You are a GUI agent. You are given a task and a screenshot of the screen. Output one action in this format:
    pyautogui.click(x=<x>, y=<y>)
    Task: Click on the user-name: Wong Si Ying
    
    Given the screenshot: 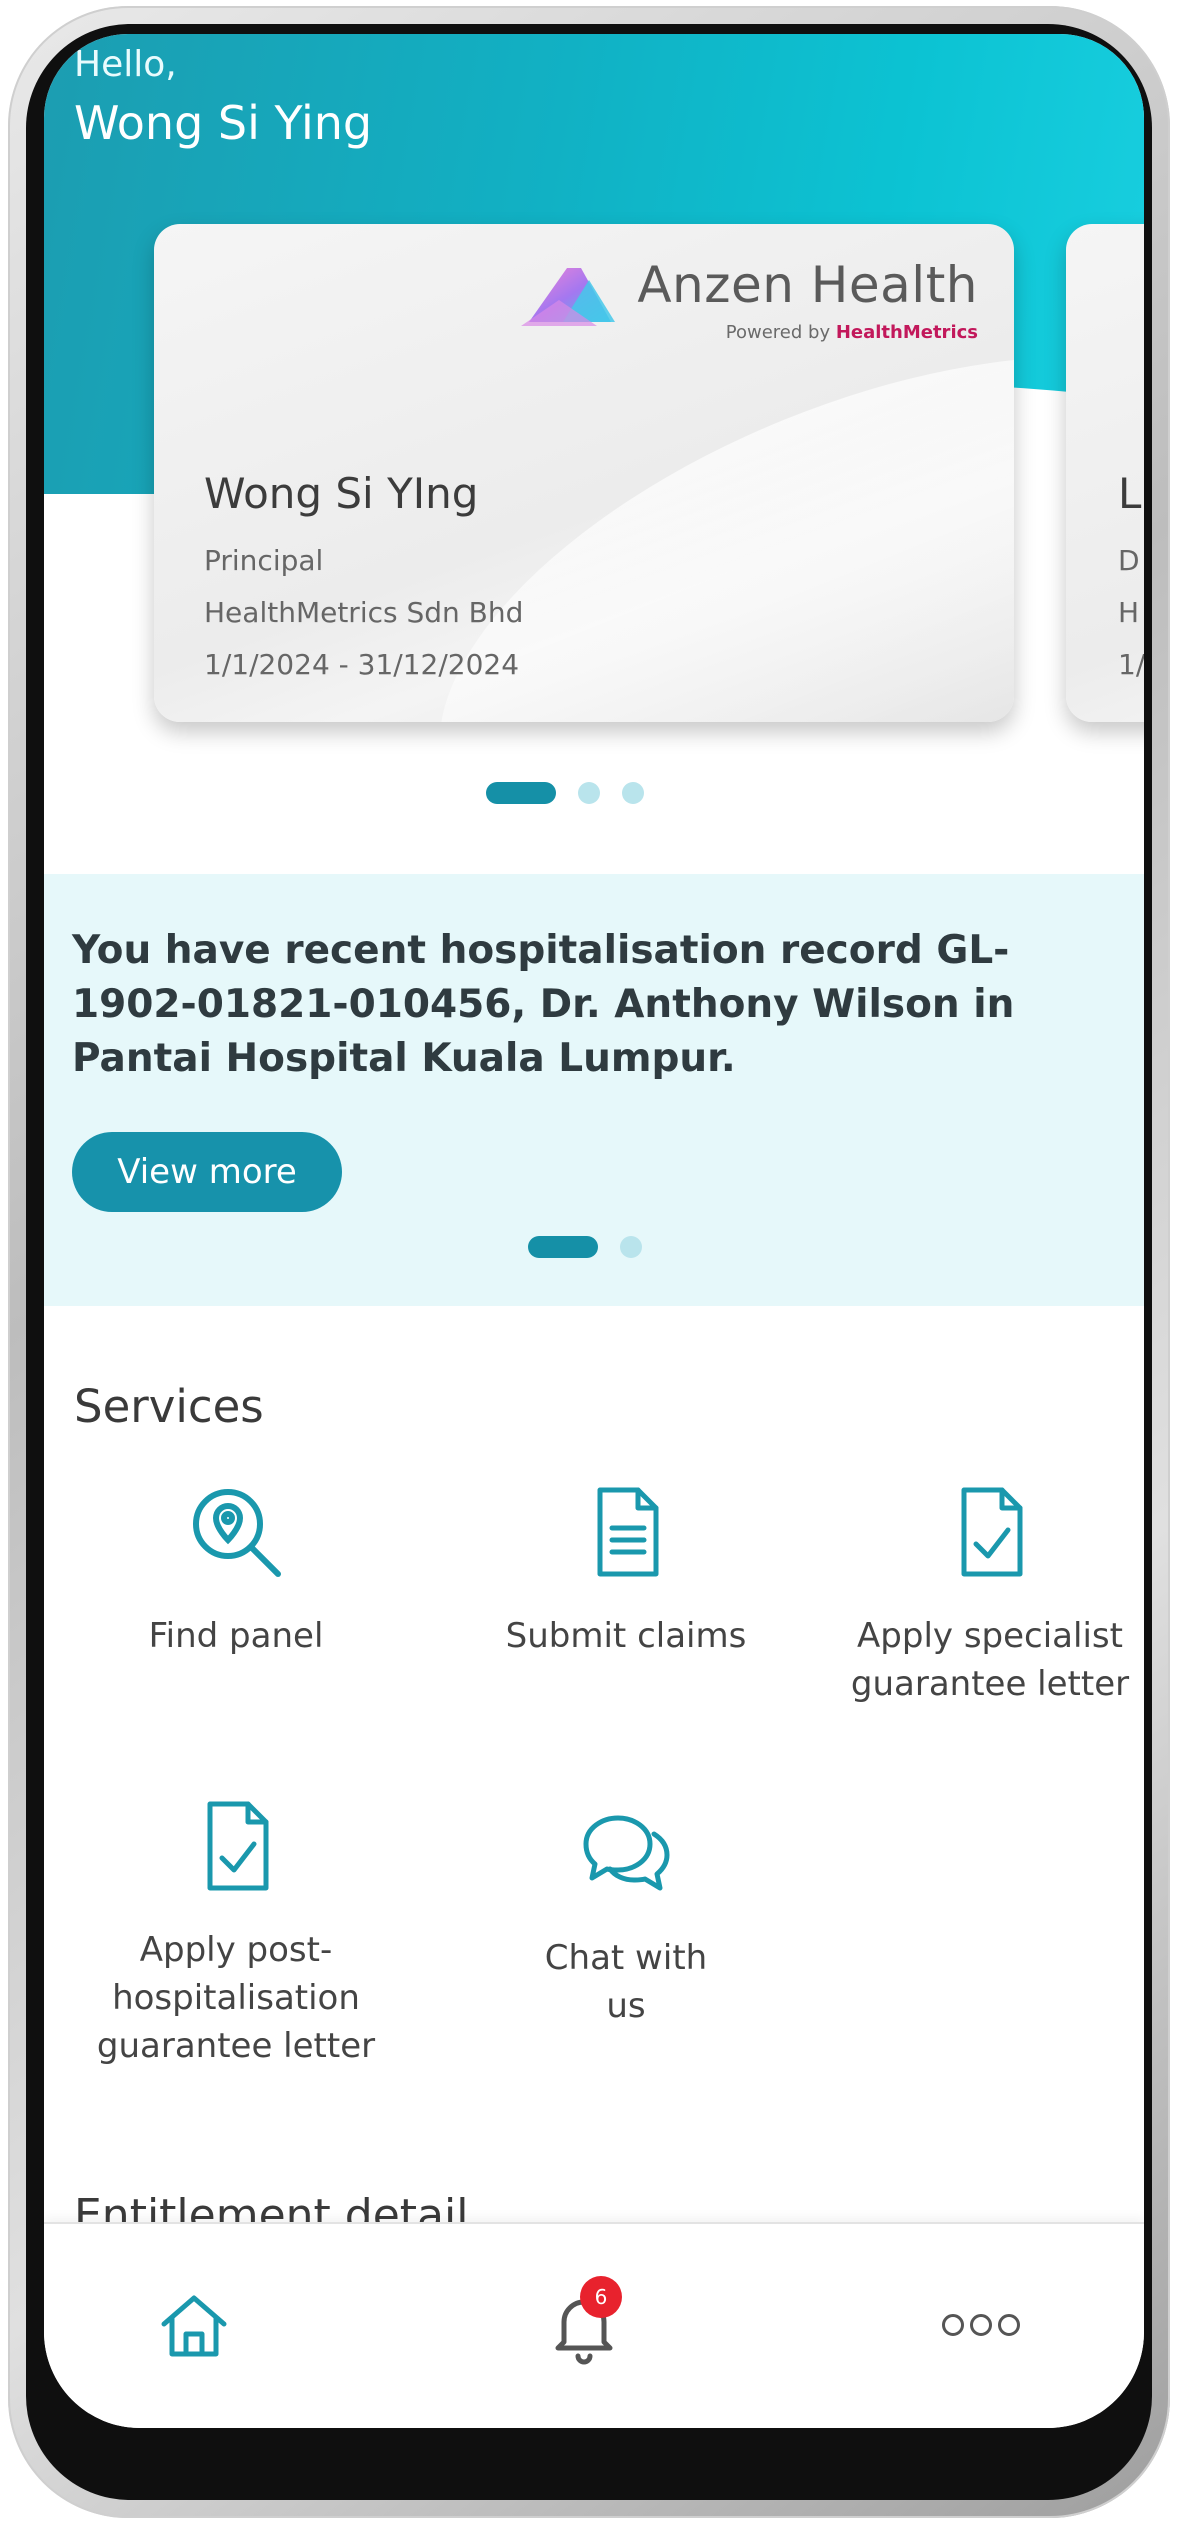 What is the action you would take?
    pyautogui.click(x=223, y=123)
    